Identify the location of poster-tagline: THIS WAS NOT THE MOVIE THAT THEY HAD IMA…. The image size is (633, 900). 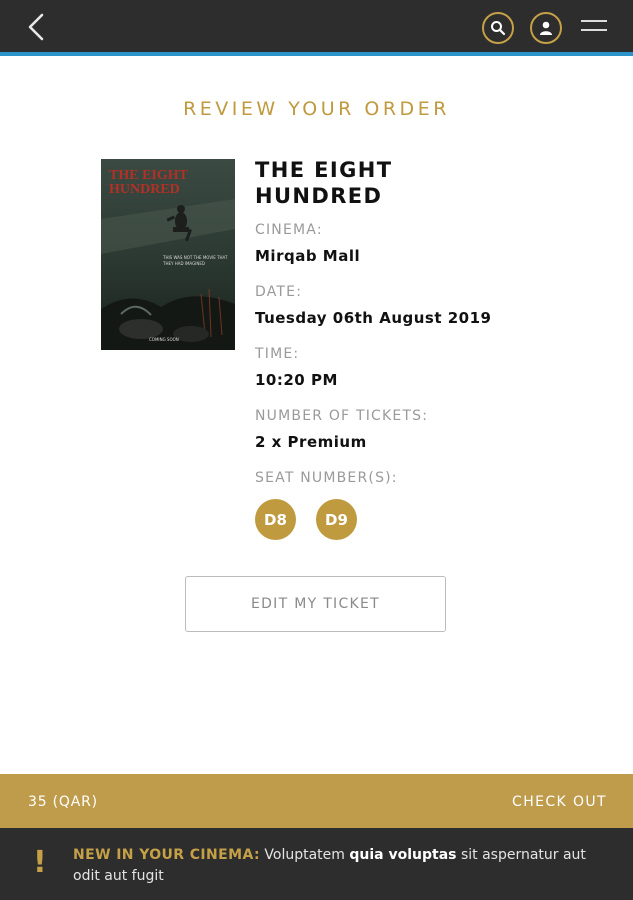
(195, 260).